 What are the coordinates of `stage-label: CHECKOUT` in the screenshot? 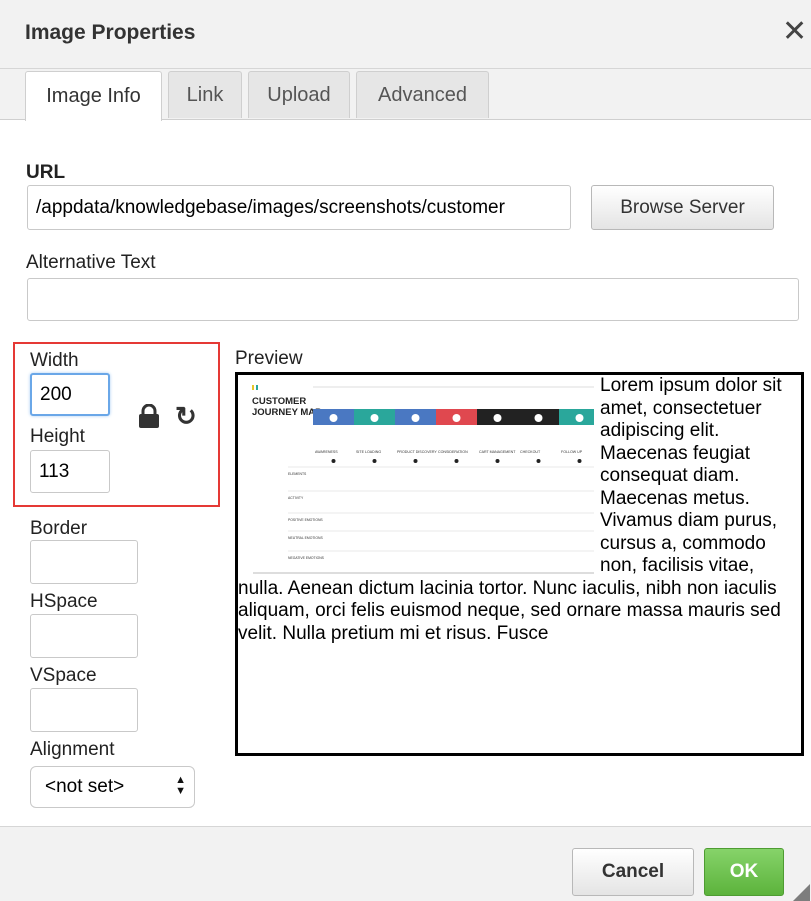 It's located at (530, 452).